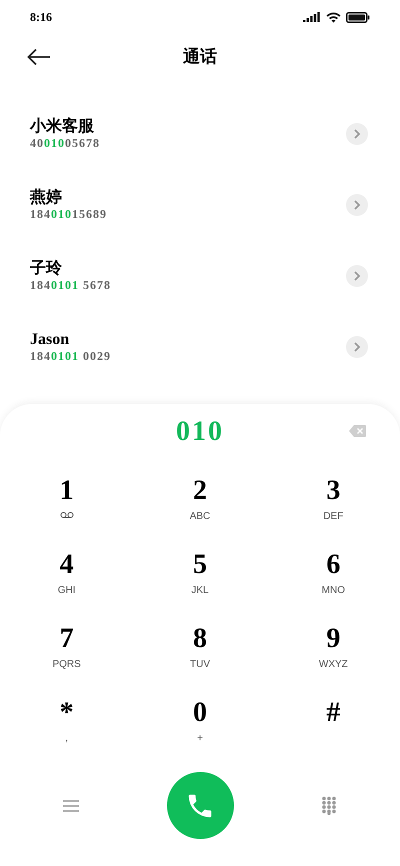  What do you see at coordinates (200, 659) in the screenshot?
I see `dial-key: 8 TUV` at bounding box center [200, 659].